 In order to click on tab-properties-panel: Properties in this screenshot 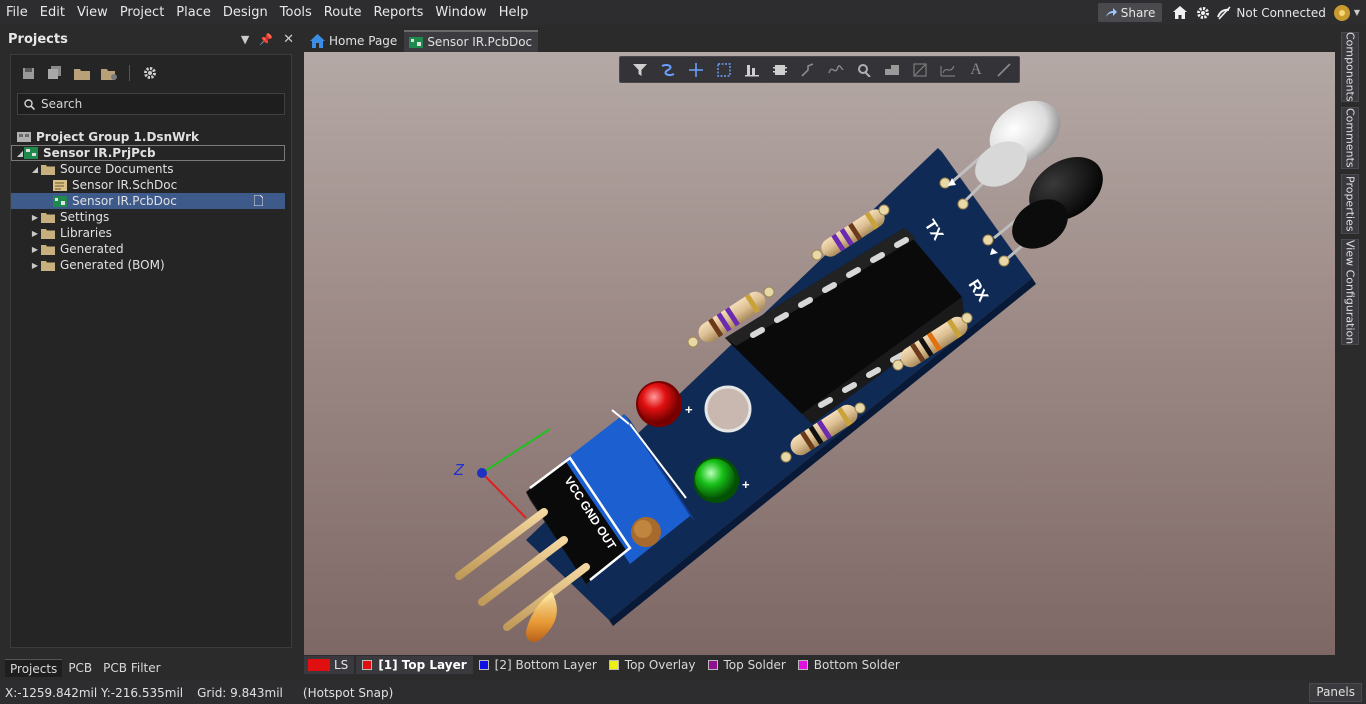, I will do `click(1350, 204)`.